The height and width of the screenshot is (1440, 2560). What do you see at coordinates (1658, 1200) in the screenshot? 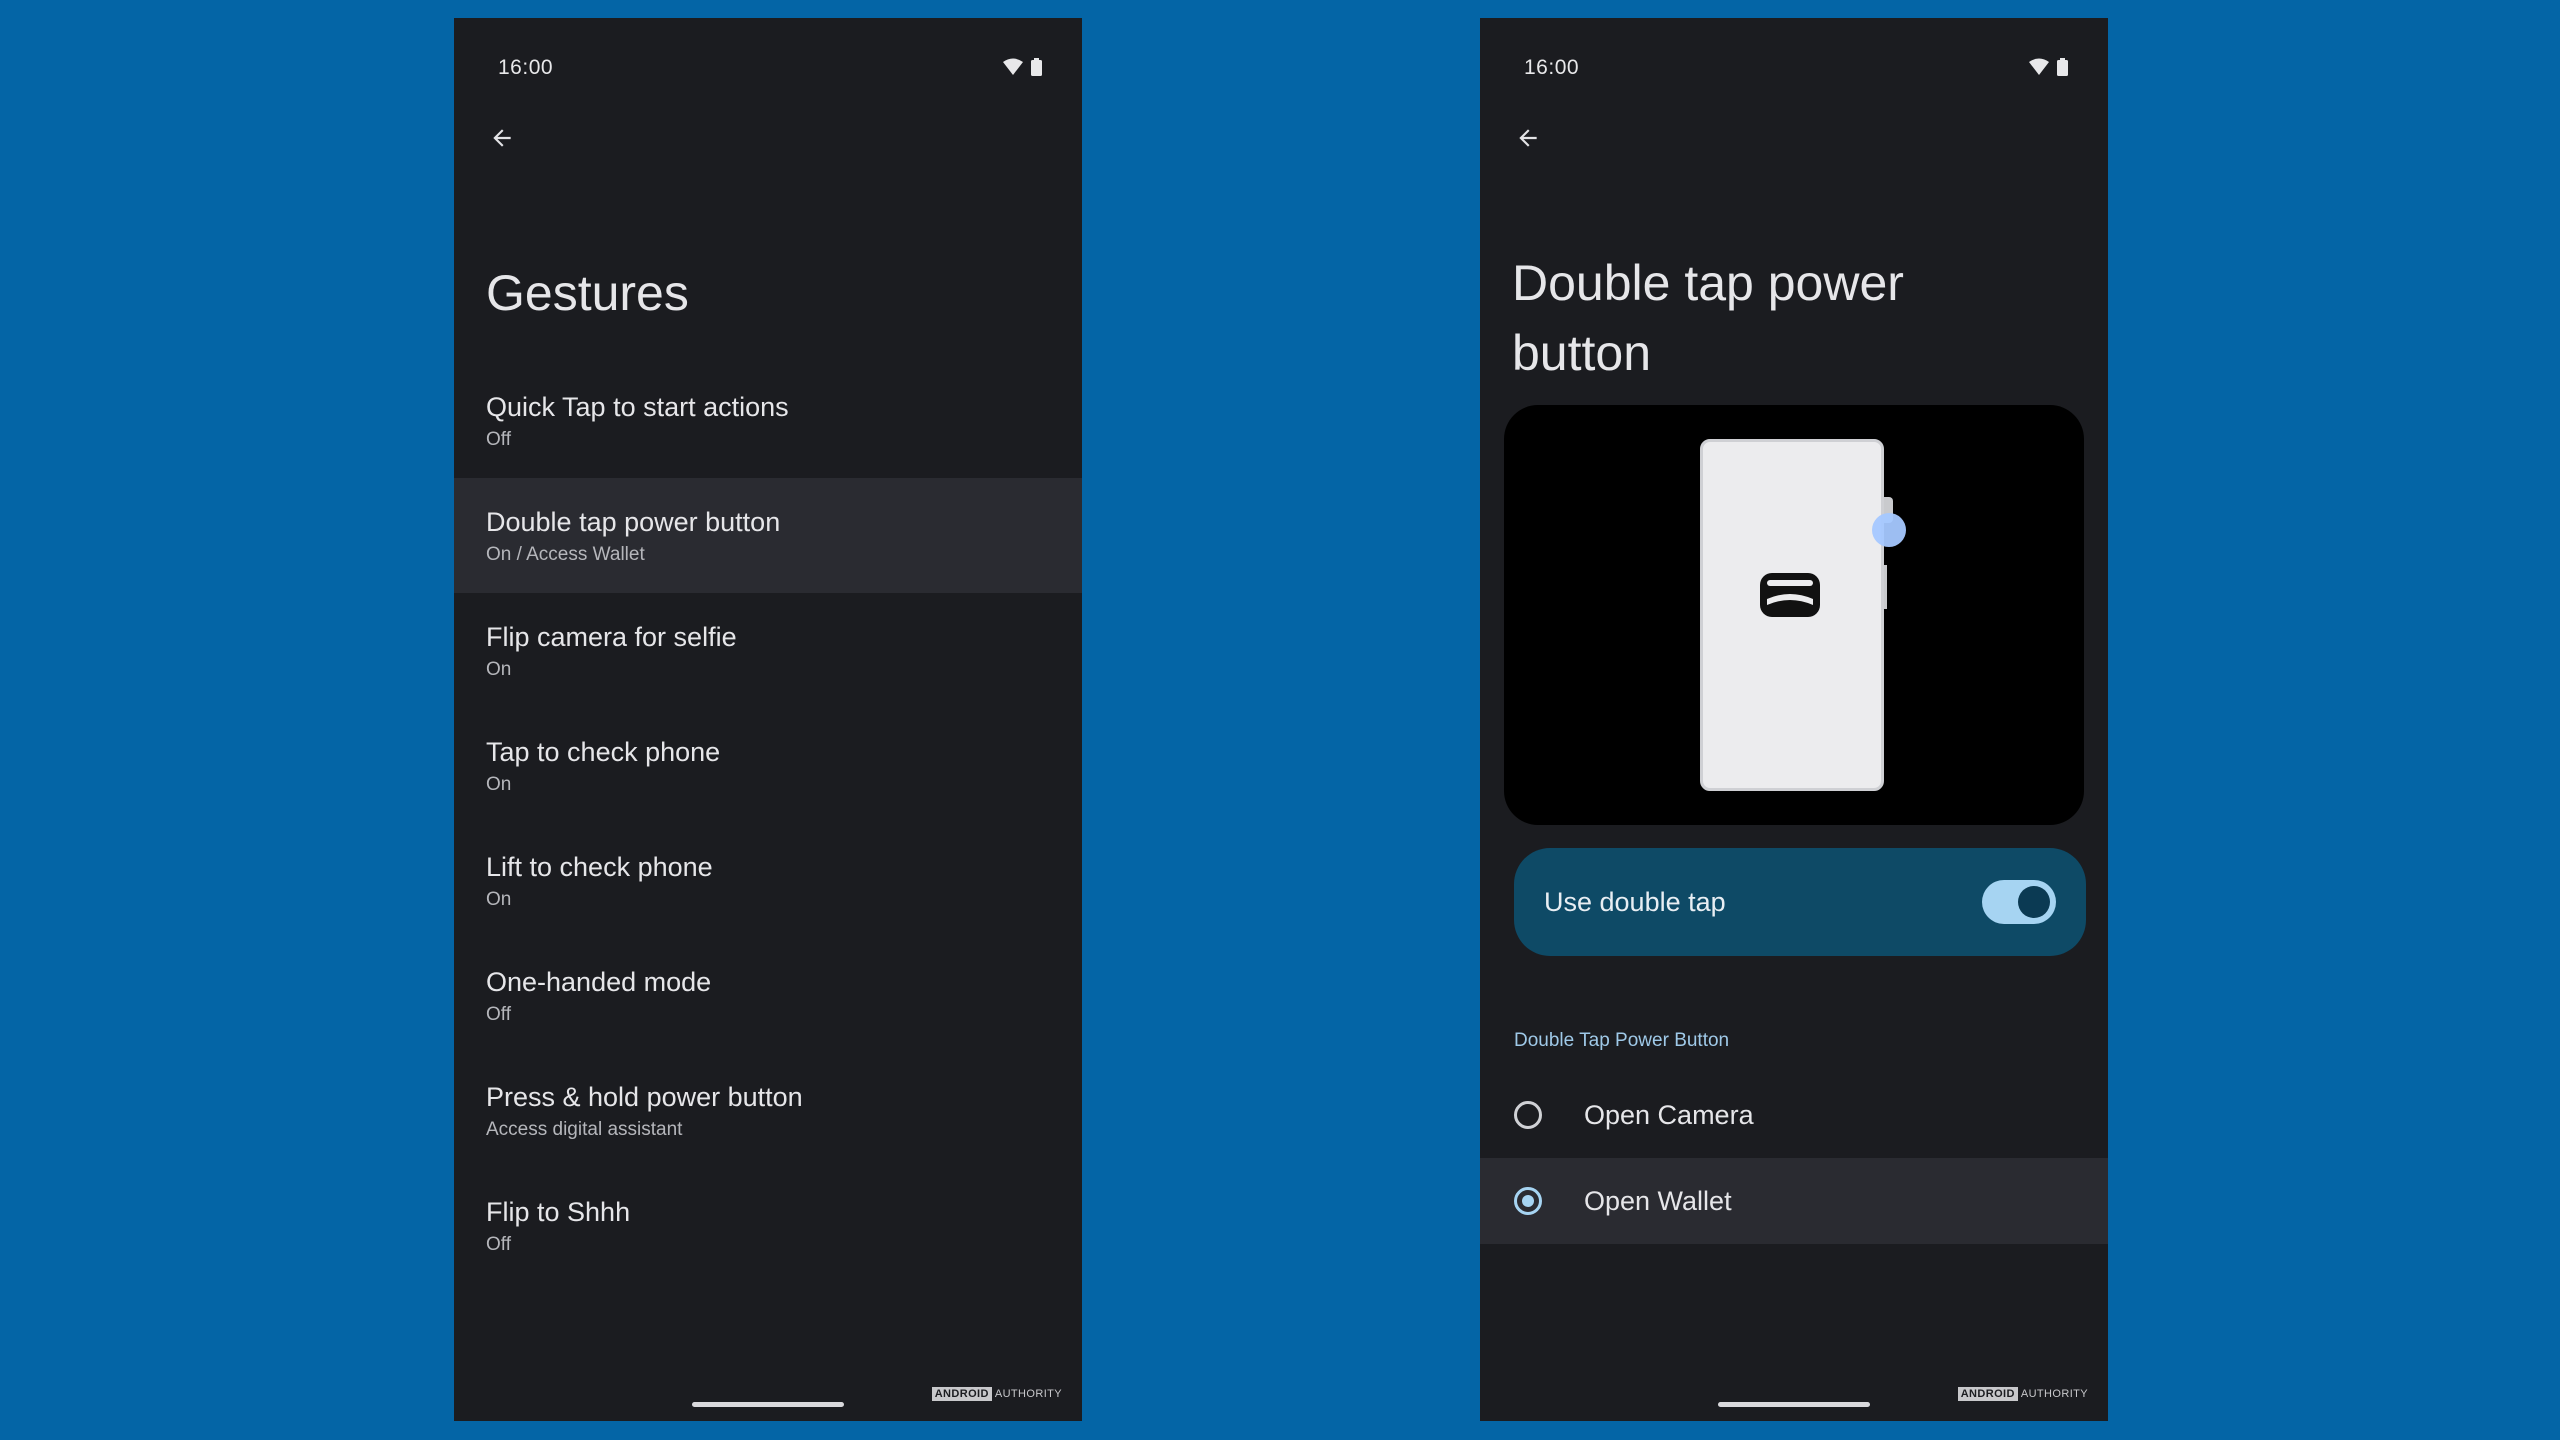
I see `option-label: Open Wallet` at bounding box center [1658, 1200].